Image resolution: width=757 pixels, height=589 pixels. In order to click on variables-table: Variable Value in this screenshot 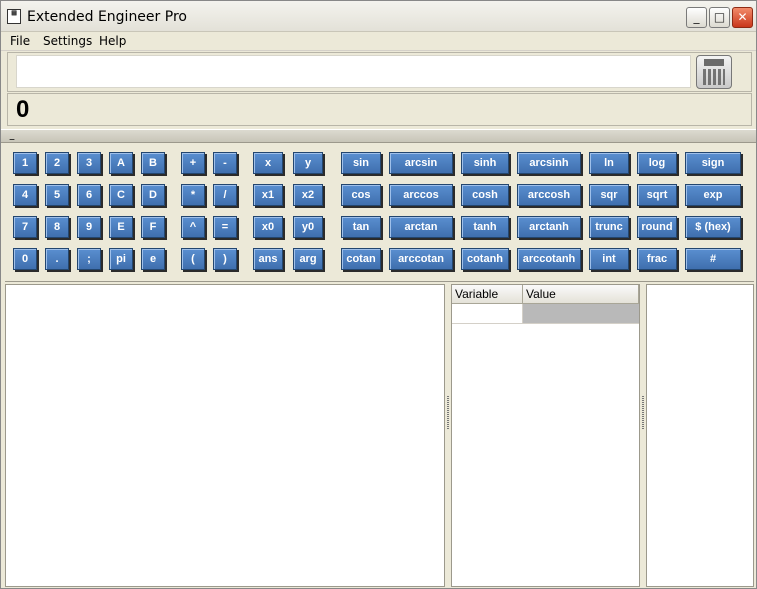, I will do `click(545, 435)`.